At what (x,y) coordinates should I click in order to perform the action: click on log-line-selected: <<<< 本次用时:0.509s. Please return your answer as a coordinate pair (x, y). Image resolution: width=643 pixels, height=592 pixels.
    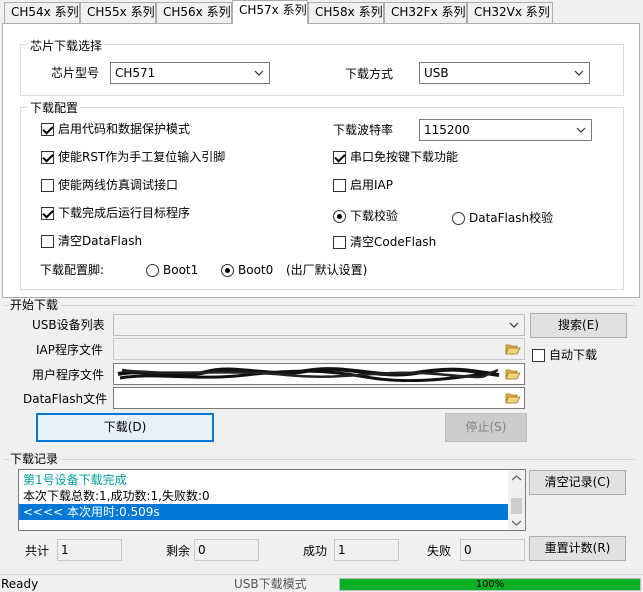
    Looking at the image, I should click on (264, 512).